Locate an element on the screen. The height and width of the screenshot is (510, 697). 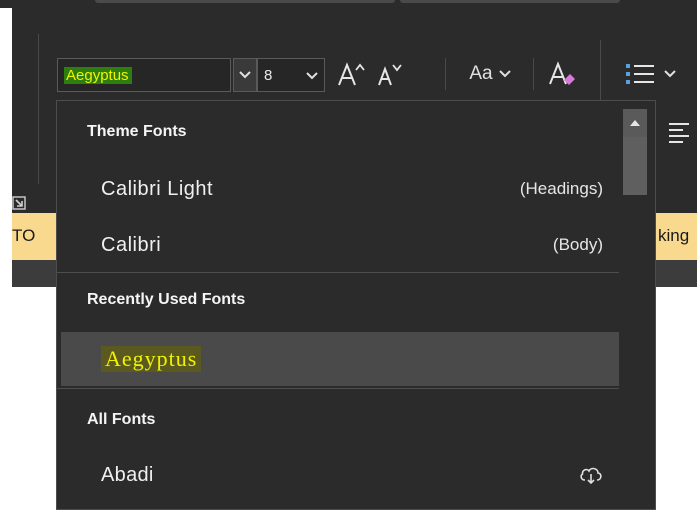
font-item-name: Aegyptus is located at coordinates (151, 359).